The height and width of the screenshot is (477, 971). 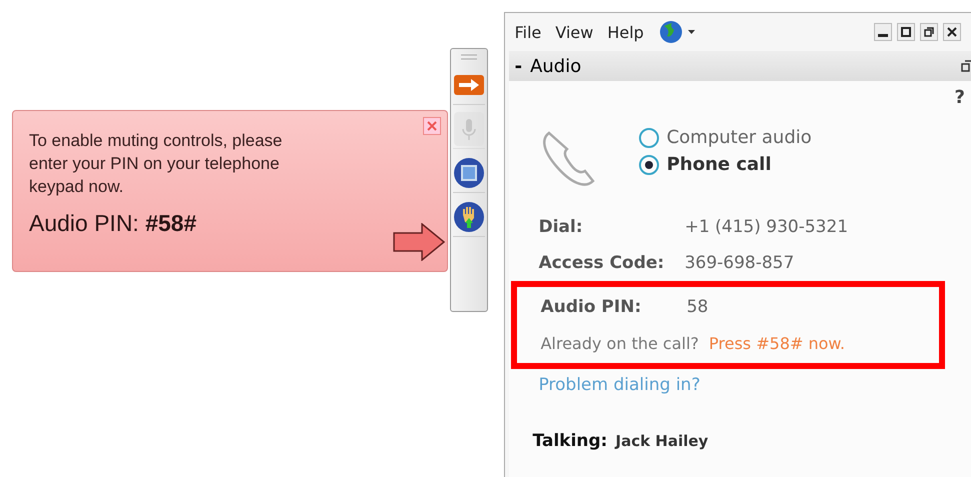 I want to click on audio-option: Phone call, so click(x=725, y=164).